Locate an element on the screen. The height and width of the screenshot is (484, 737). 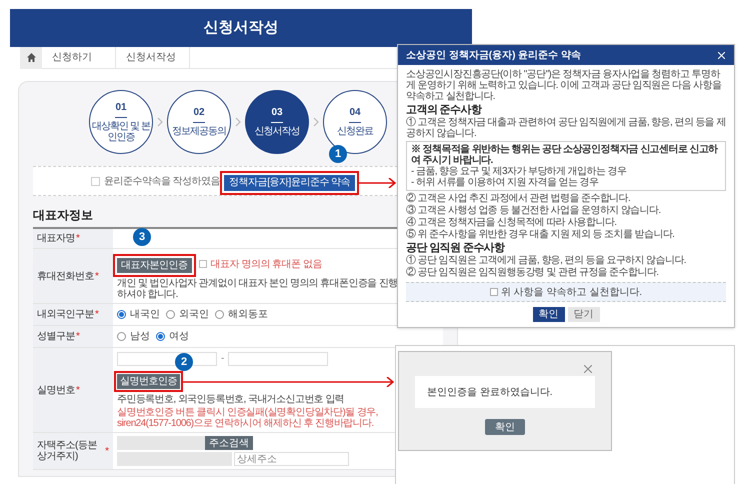
close-button: 닫기 is located at coordinates (584, 314).